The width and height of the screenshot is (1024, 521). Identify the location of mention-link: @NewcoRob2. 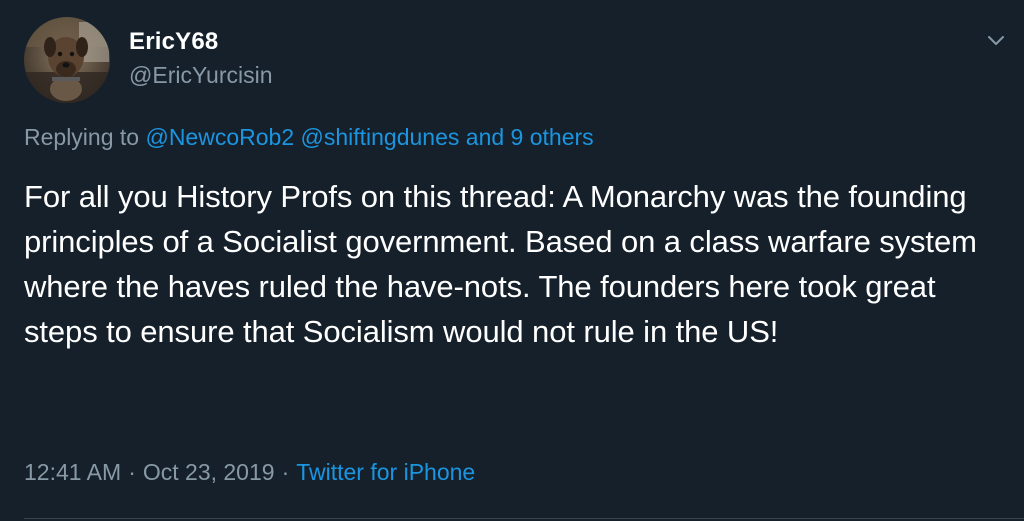
(219, 137).